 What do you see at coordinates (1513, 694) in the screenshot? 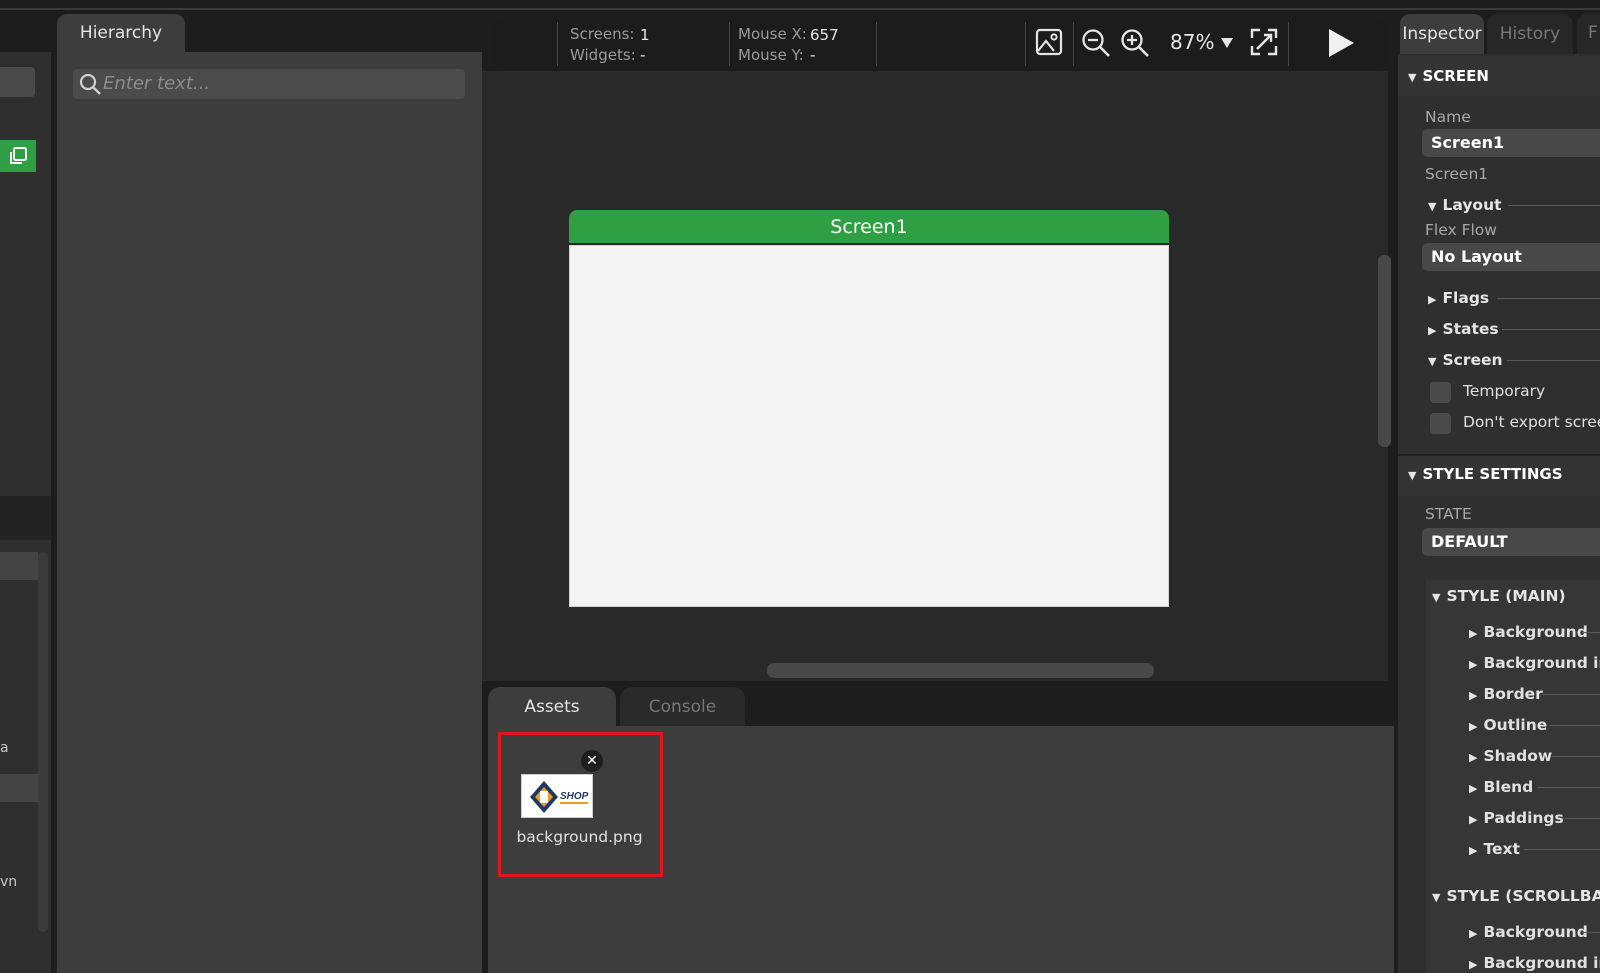
I see `style-item-label: Border` at bounding box center [1513, 694].